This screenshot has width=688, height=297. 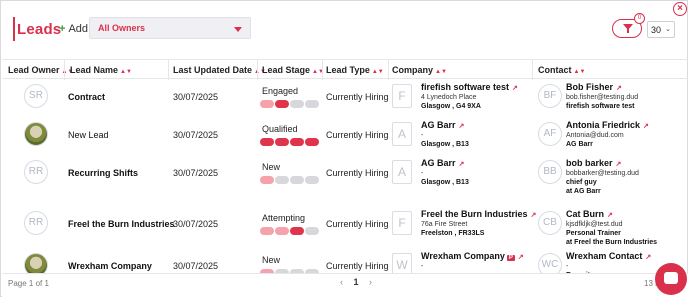 I want to click on column-header: Contact ▲▼, so click(x=561, y=70).